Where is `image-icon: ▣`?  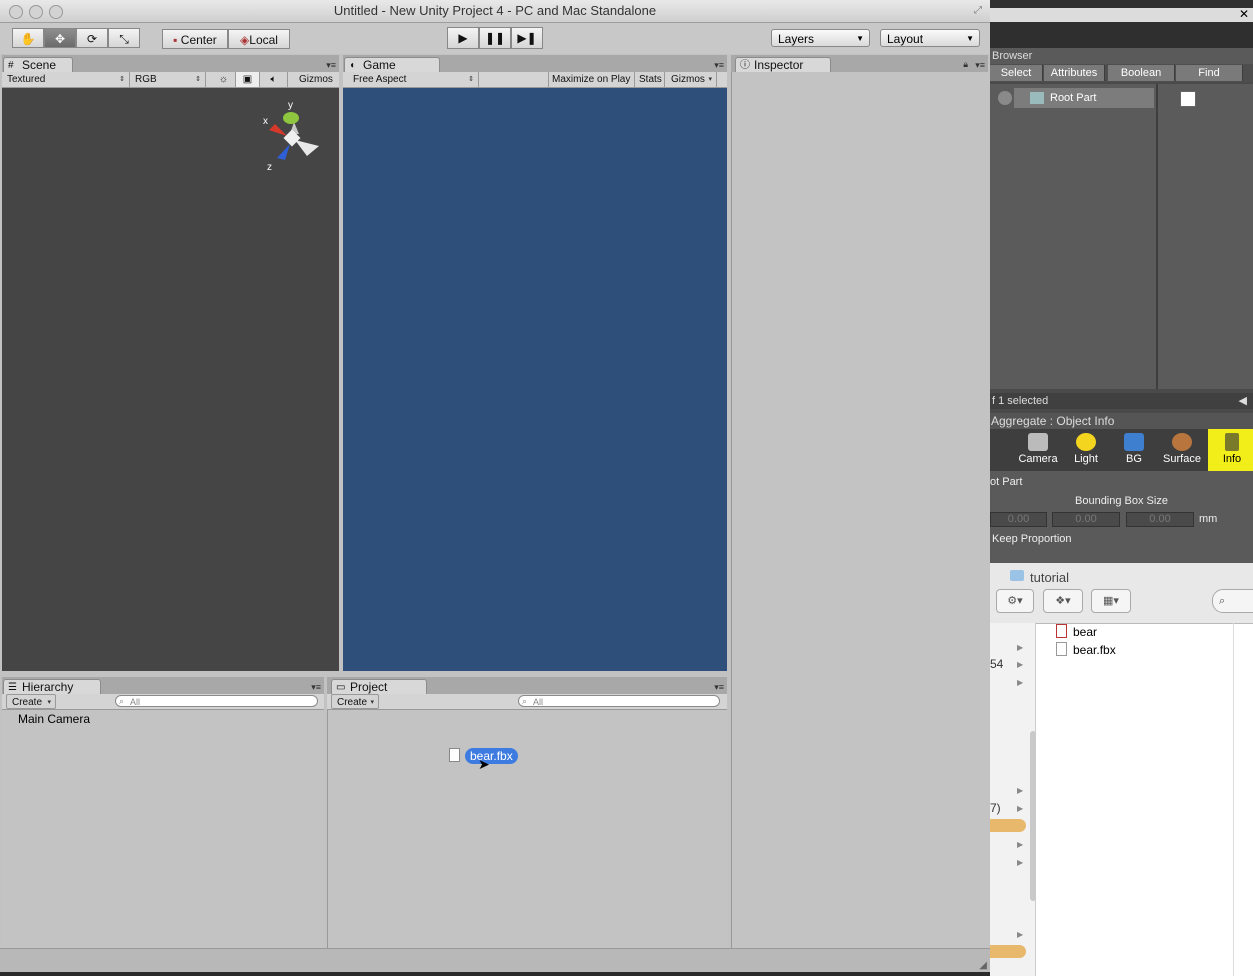 image-icon: ▣ is located at coordinates (248, 79).